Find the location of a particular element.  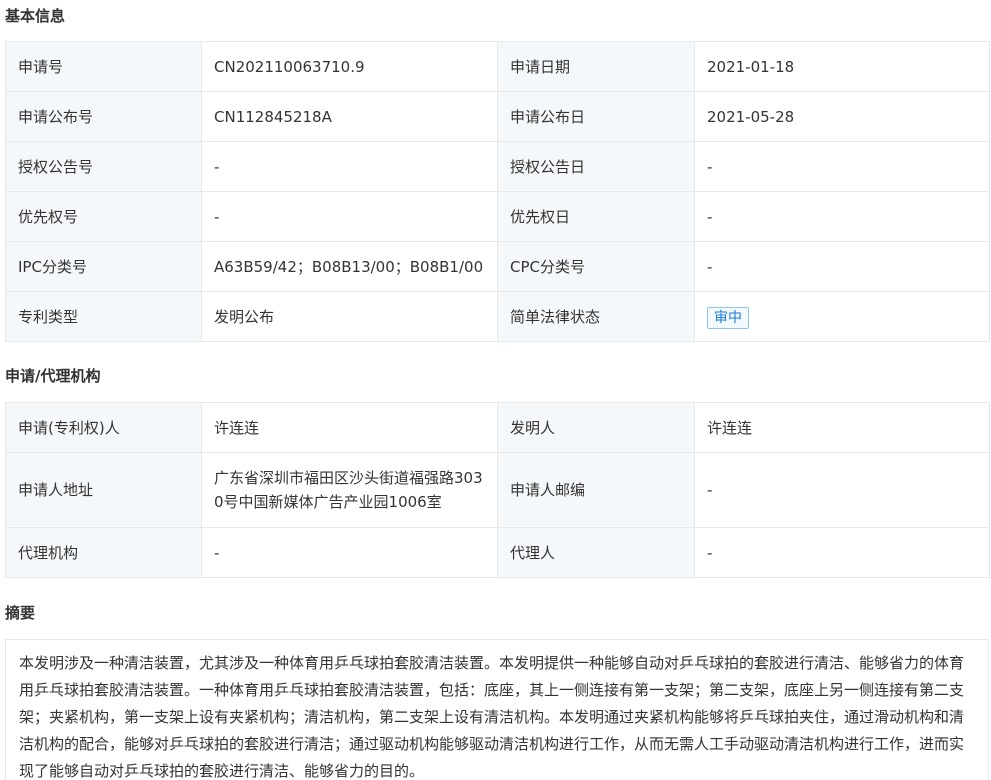

table-row: 代理机构 - 代理人 - is located at coordinates (497, 552).